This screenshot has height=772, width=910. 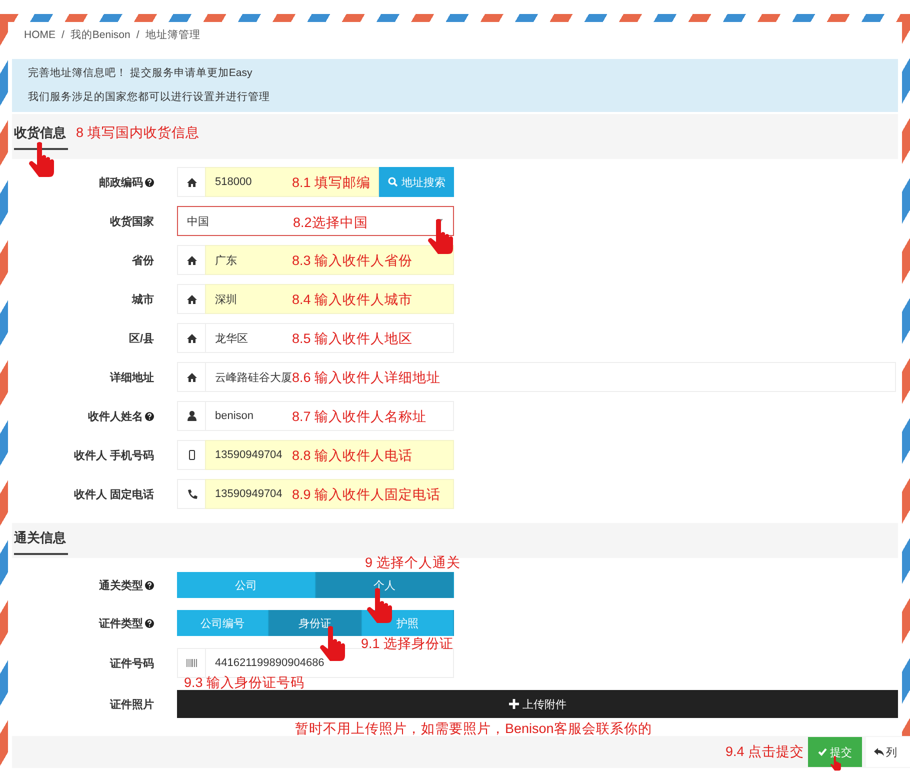 I want to click on annotation-text: 9 选择个人通关, so click(x=412, y=563).